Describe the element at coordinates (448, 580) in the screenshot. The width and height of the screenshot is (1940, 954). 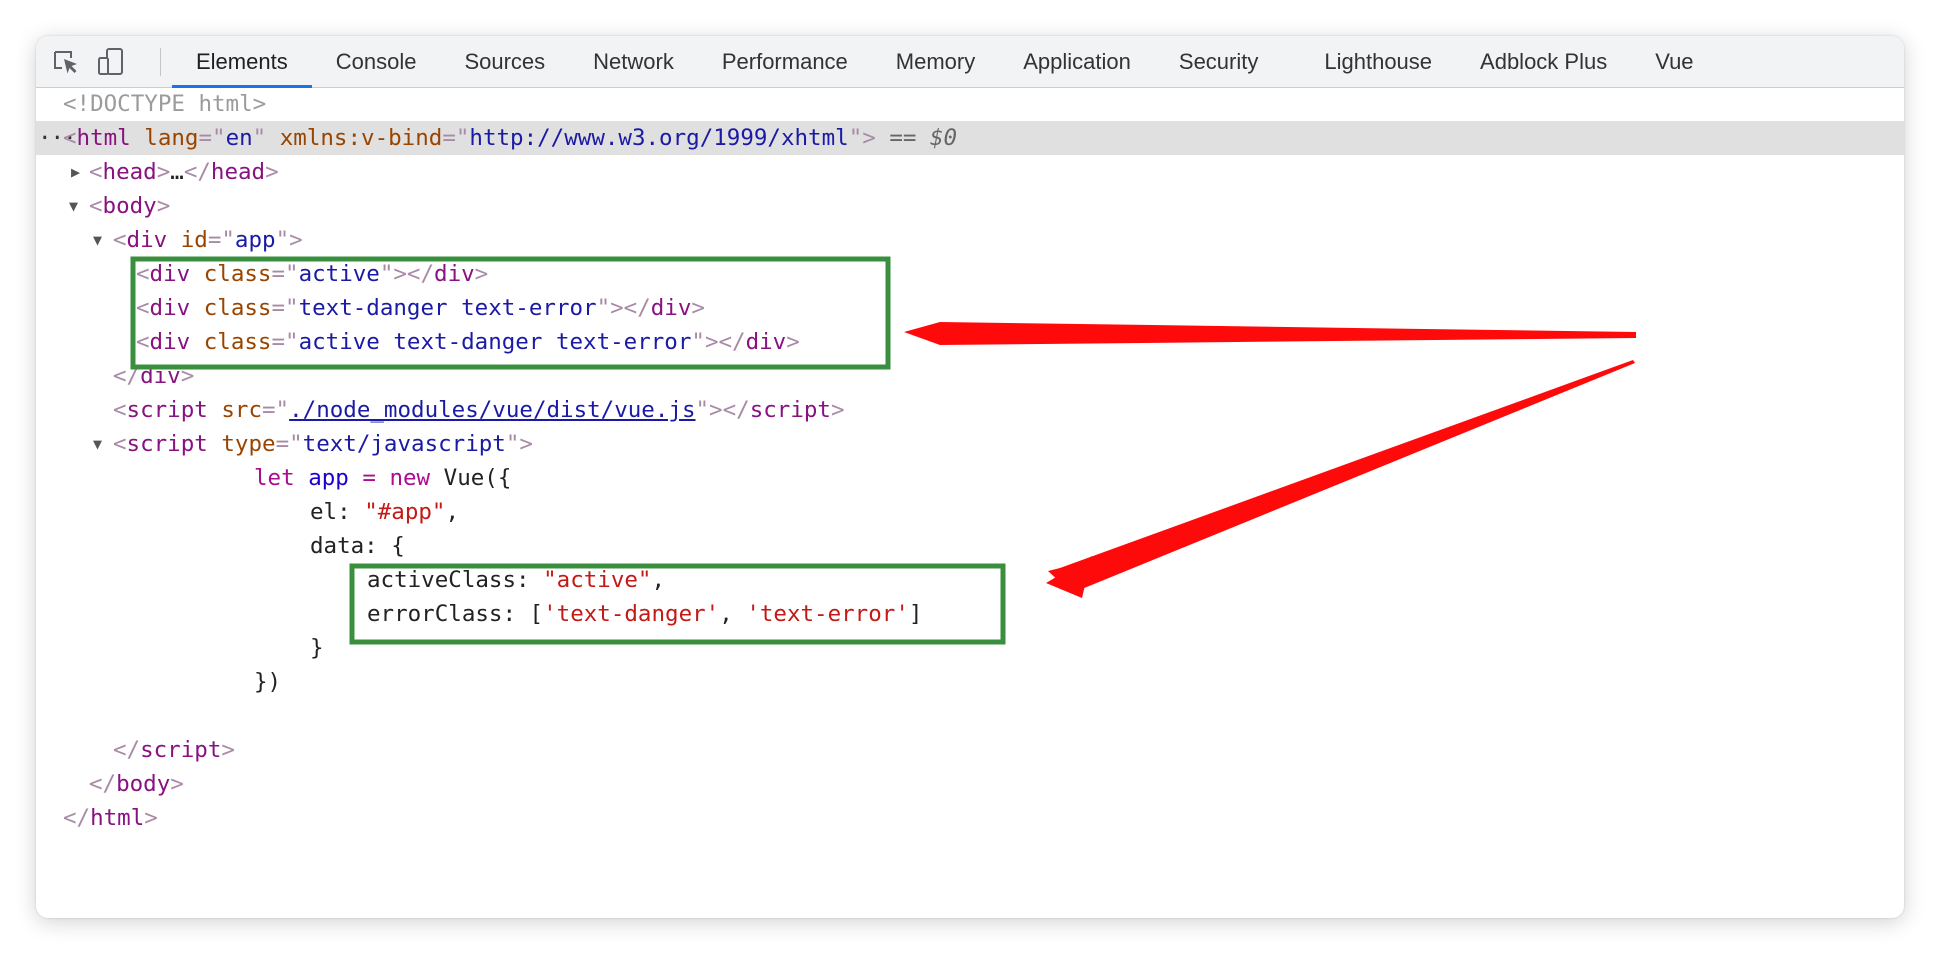
I see `js-key: activeClass:` at that location.